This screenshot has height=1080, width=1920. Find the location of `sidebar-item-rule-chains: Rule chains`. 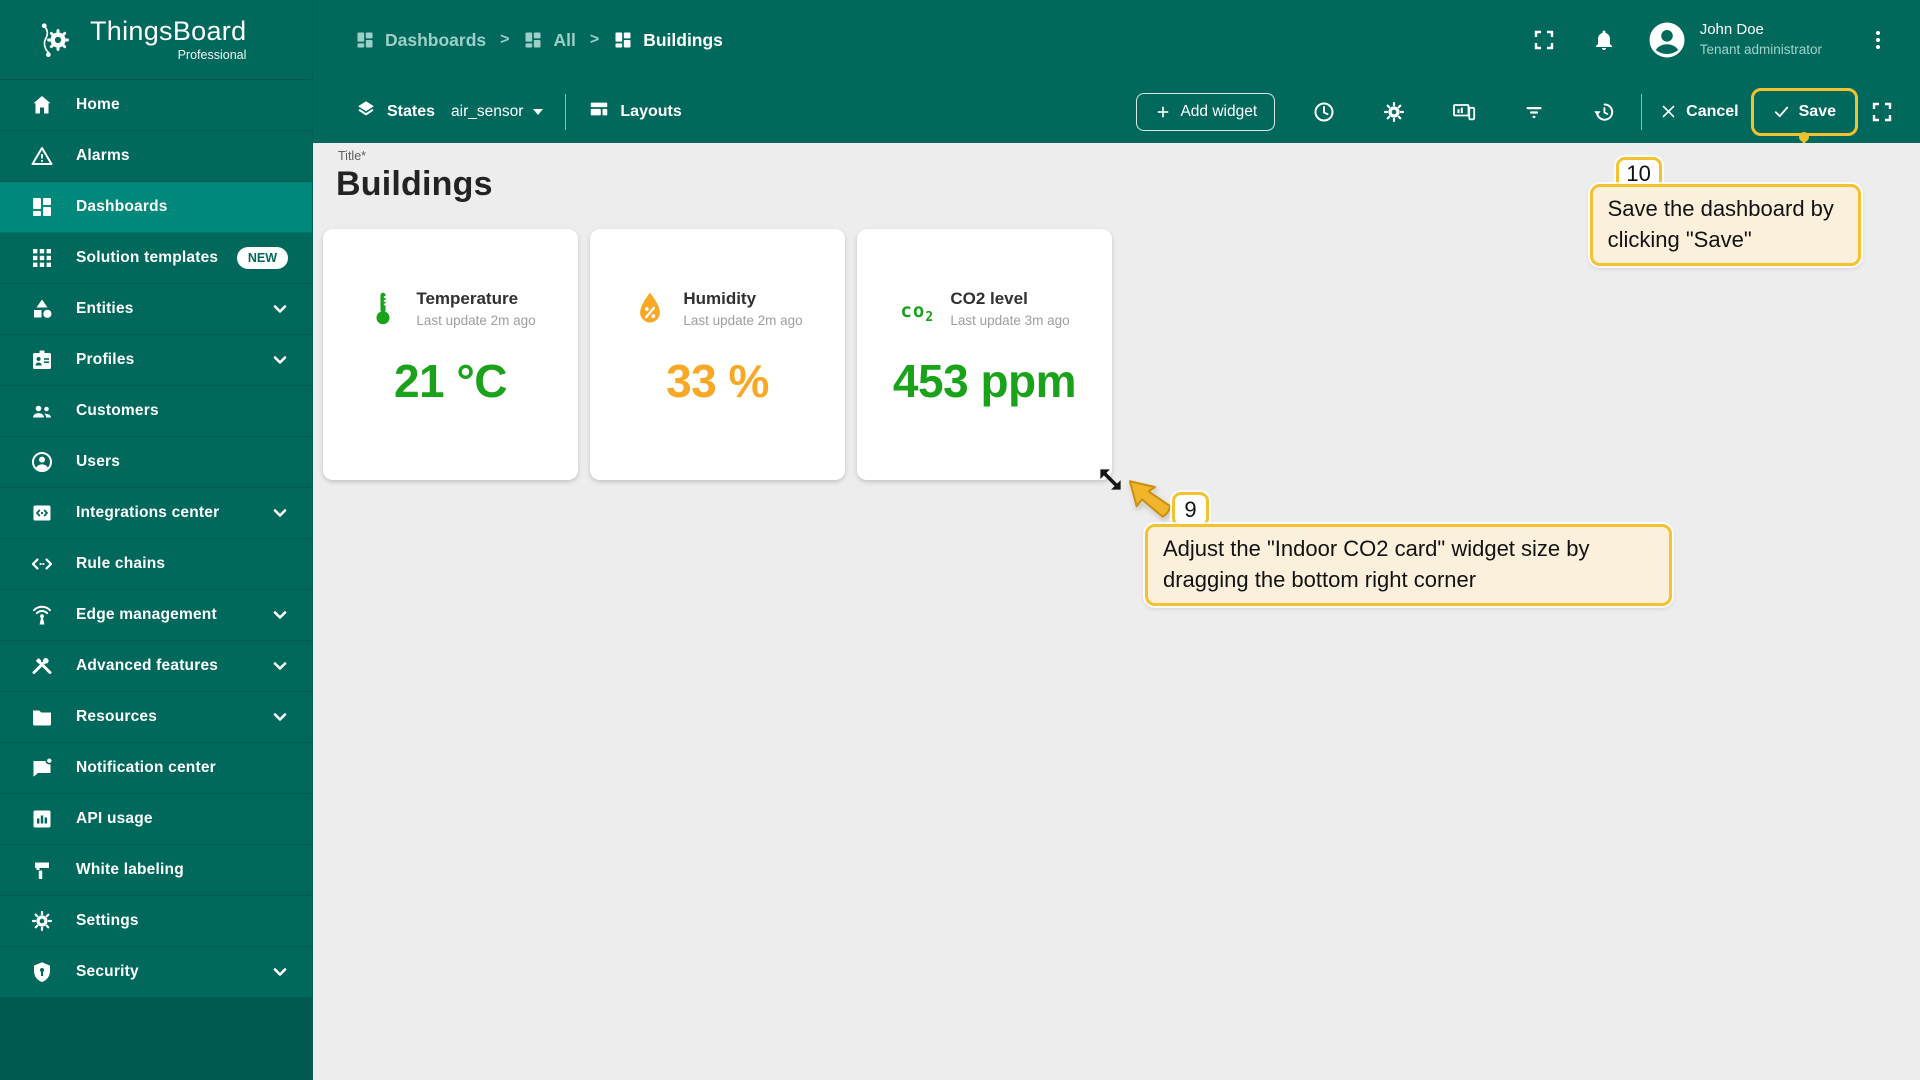

sidebar-item-rule-chains: Rule chains is located at coordinates (156, 564).